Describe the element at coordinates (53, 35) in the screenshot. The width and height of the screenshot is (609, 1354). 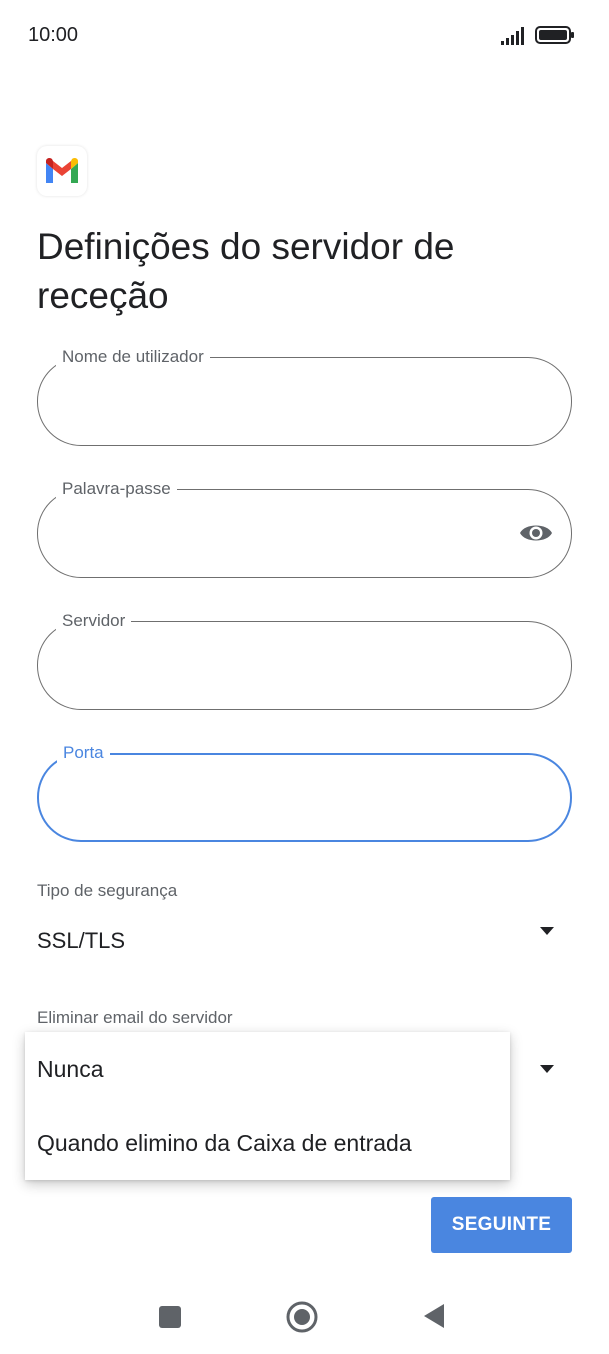
I see `status-time: 10:00` at that location.